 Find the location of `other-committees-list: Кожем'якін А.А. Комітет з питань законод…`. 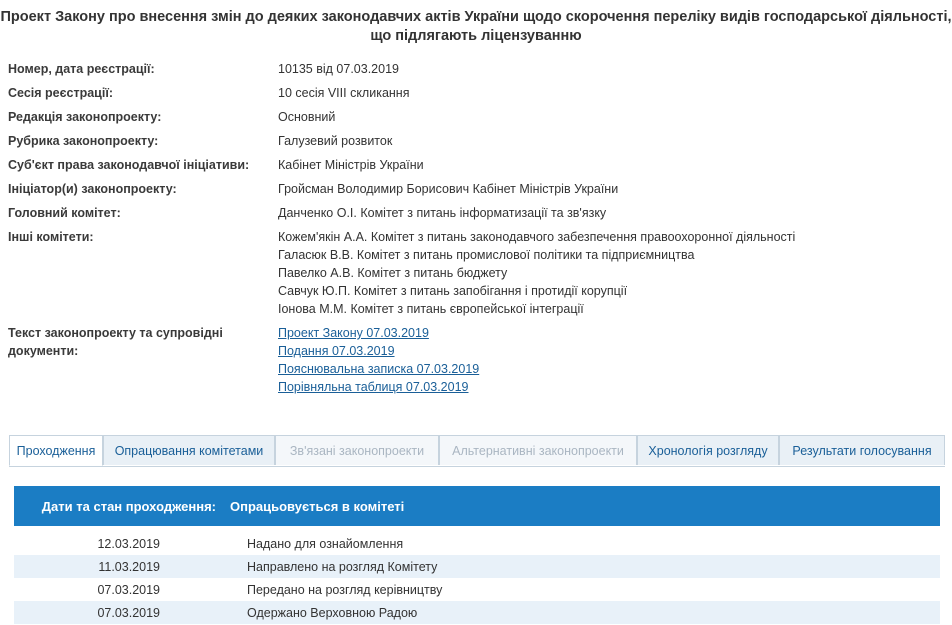

other-committees-list: Кожем'якін А.А. Комітет з питань законод… is located at coordinates (613, 273).